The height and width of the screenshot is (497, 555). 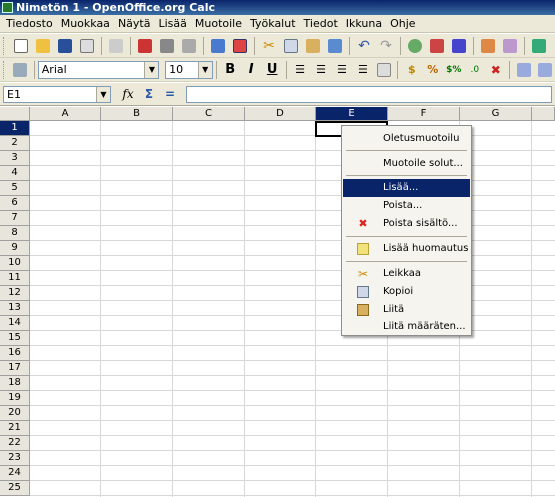 What do you see at coordinates (280, 114) in the screenshot?
I see `column-header-d: D` at bounding box center [280, 114].